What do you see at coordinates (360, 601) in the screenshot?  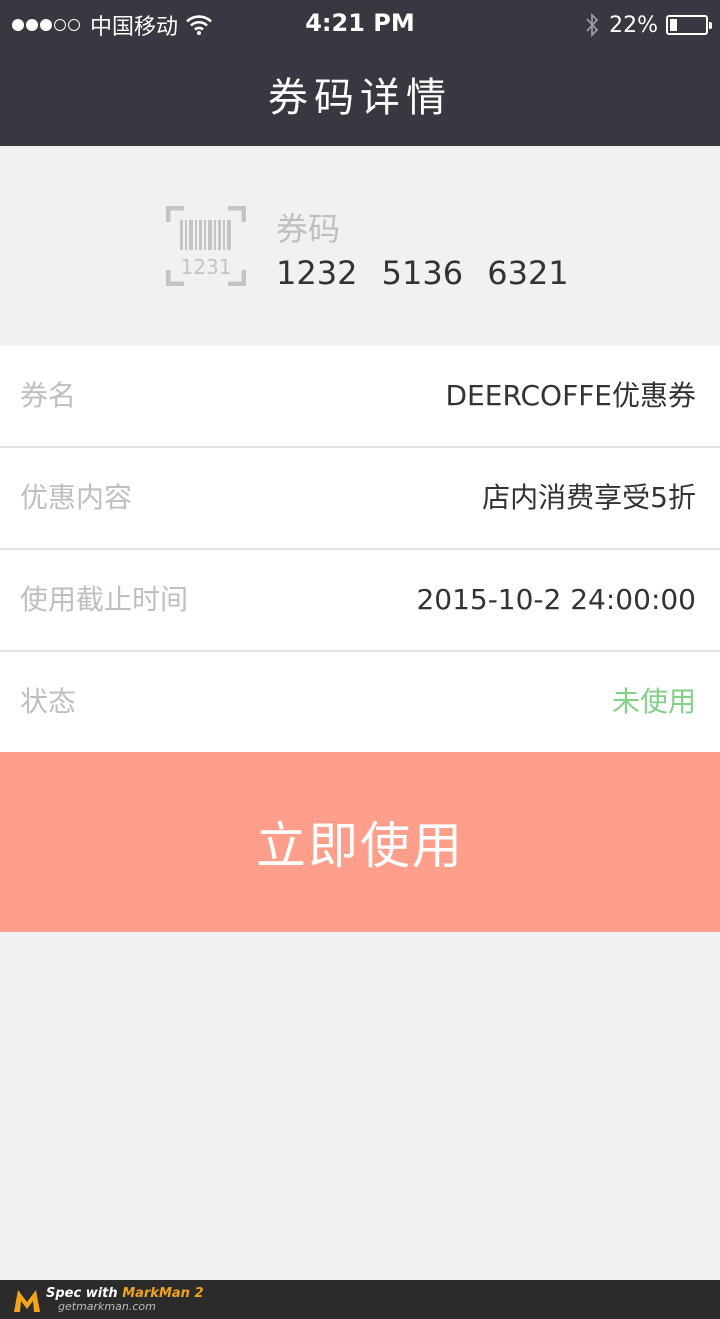 I see `expiry-row: 使用截止时间 2015-10-2 24:00:00` at bounding box center [360, 601].